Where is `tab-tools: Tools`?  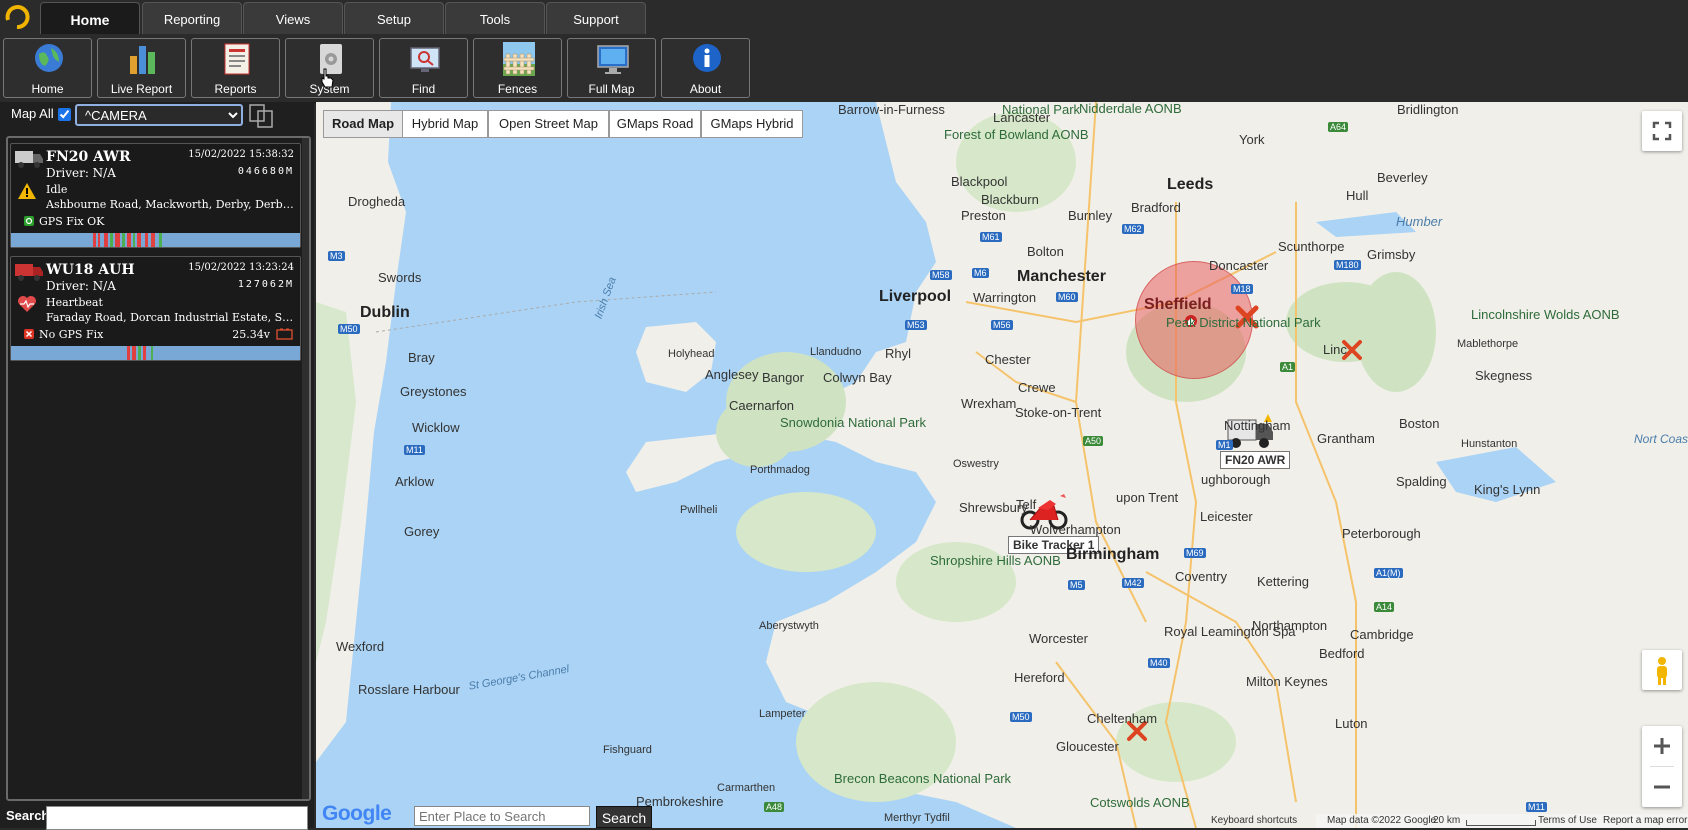
tab-tools: Tools is located at coordinates (495, 18).